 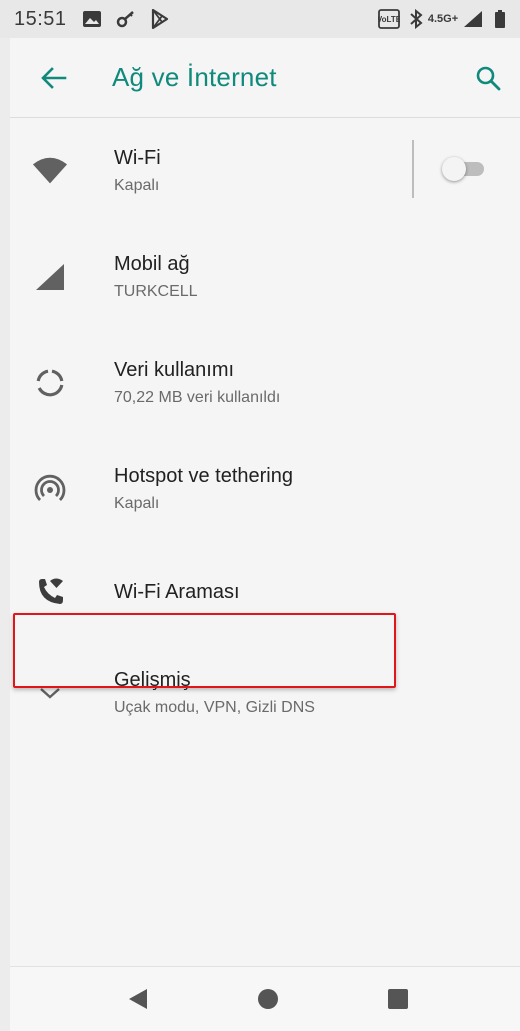 What do you see at coordinates (413, 169) in the screenshot?
I see `toggle-divider` at bounding box center [413, 169].